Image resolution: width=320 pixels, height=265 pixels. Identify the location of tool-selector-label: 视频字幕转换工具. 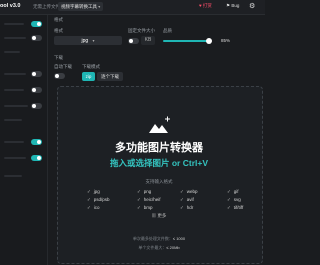
(79, 6).